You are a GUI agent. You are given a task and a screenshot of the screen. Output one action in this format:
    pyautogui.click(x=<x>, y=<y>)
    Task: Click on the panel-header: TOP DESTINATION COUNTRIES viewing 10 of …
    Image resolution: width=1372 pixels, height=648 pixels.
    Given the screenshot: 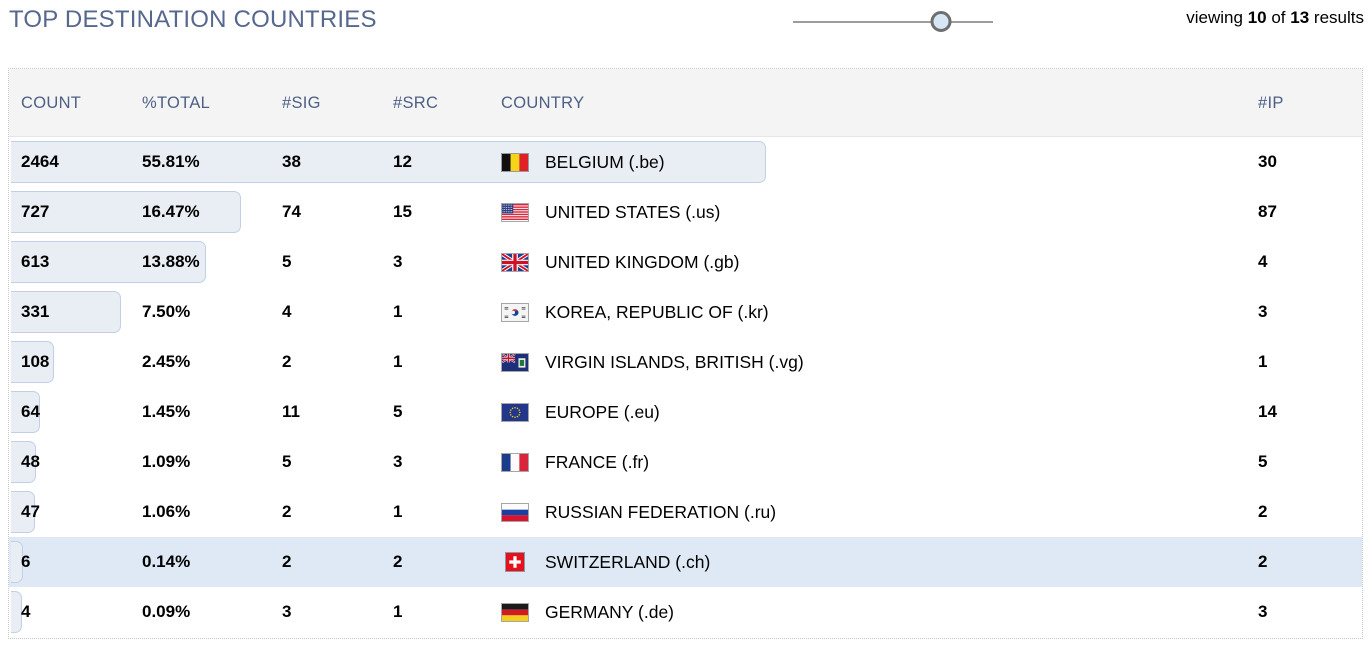 What is the action you would take?
    pyautogui.click(x=686, y=30)
    